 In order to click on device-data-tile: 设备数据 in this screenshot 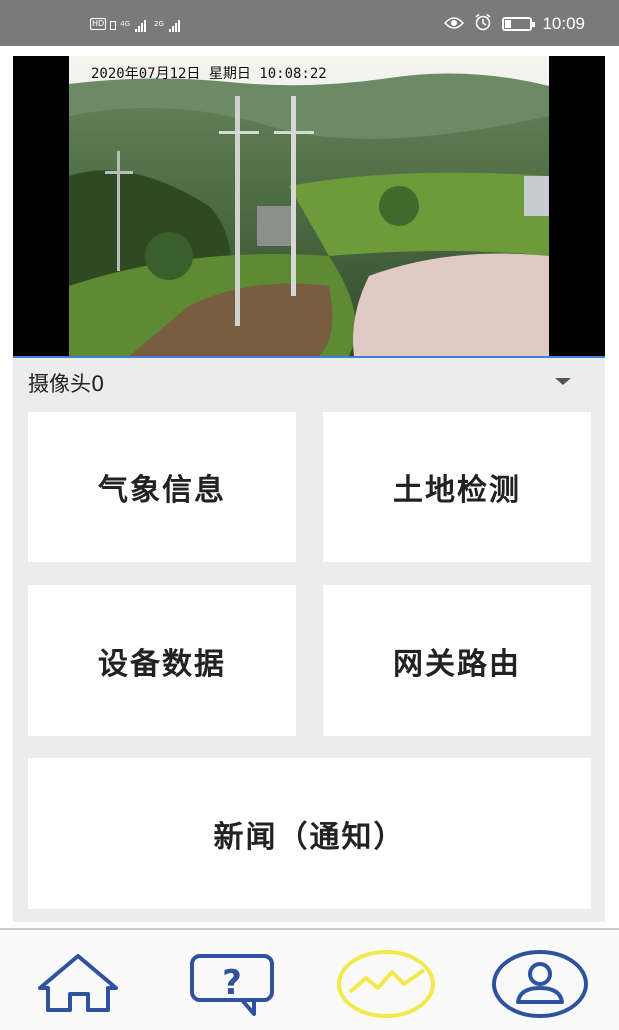, I will do `click(162, 660)`.